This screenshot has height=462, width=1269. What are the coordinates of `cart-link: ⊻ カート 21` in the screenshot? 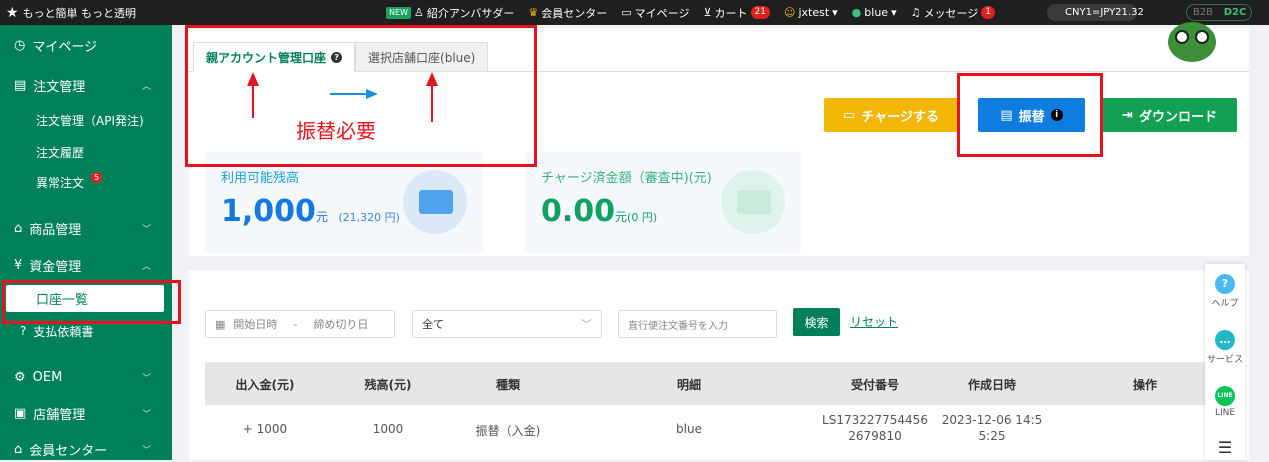 It's located at (736, 13).